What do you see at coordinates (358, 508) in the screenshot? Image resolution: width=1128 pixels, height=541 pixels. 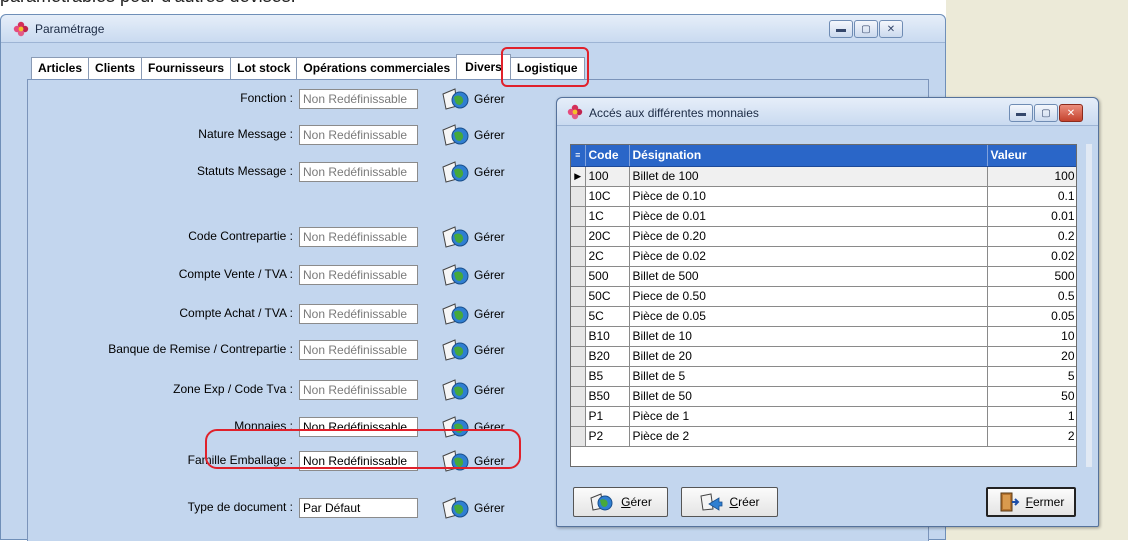 I see `type-de-document-field: Par Défaut` at bounding box center [358, 508].